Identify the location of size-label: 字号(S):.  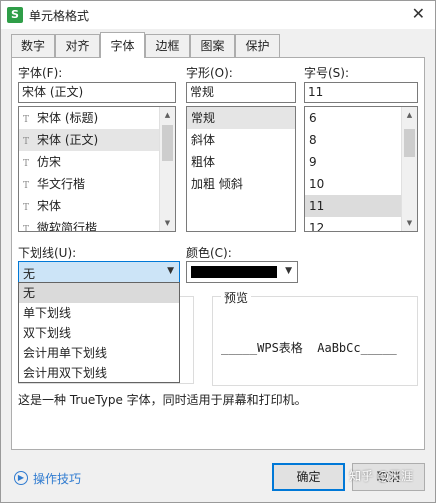
(327, 73).